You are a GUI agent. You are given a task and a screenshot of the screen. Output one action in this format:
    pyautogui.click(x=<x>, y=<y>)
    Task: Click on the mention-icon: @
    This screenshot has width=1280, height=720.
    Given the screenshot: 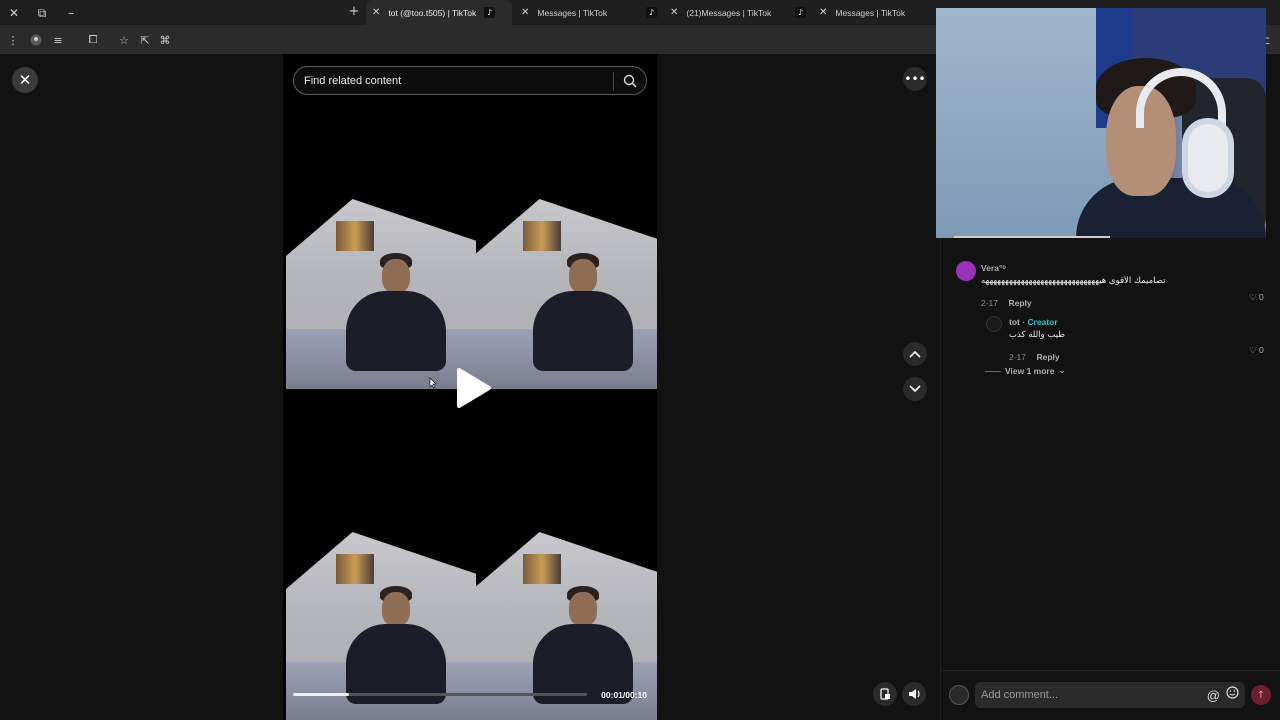 What is the action you would take?
    pyautogui.click(x=1213, y=695)
    